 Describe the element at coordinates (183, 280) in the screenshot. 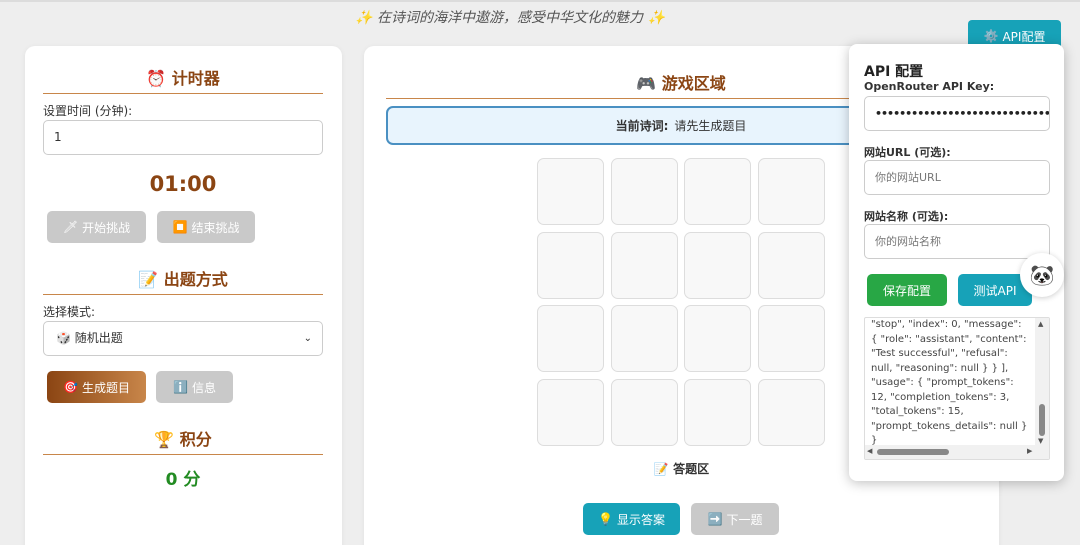

I see `question-mode-title: 📝 出题方式` at that location.